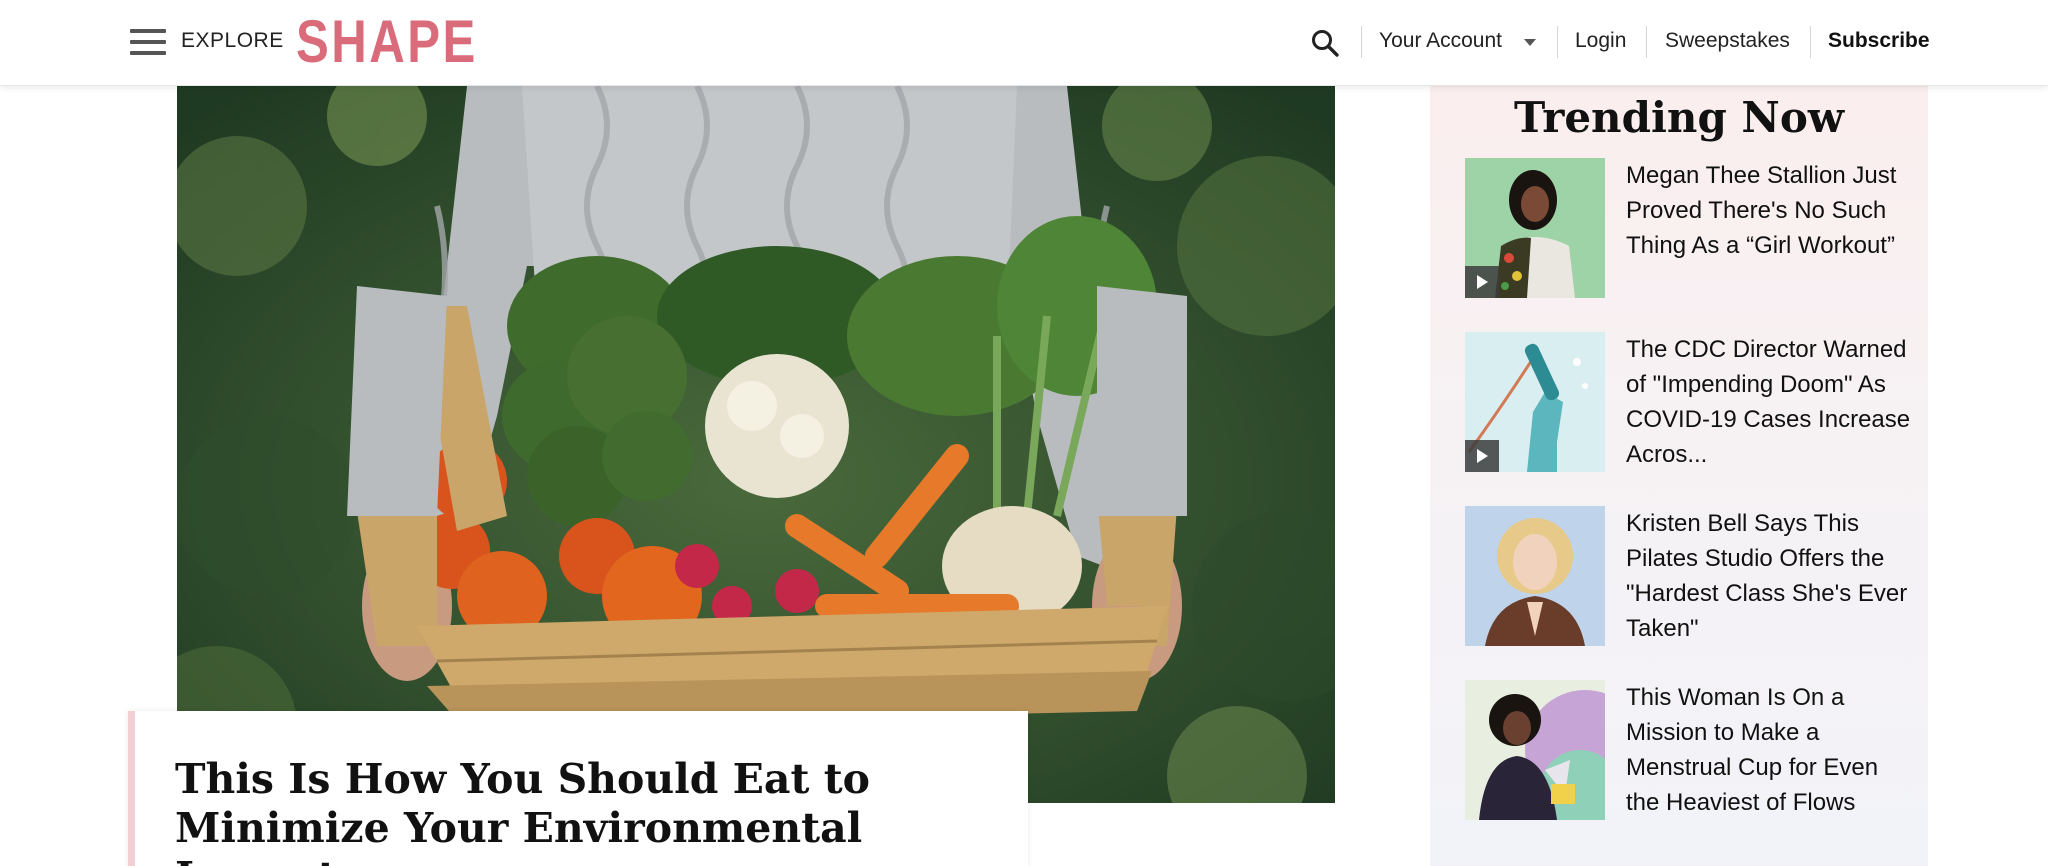  I want to click on chevron-down-icon, so click(1530, 42).